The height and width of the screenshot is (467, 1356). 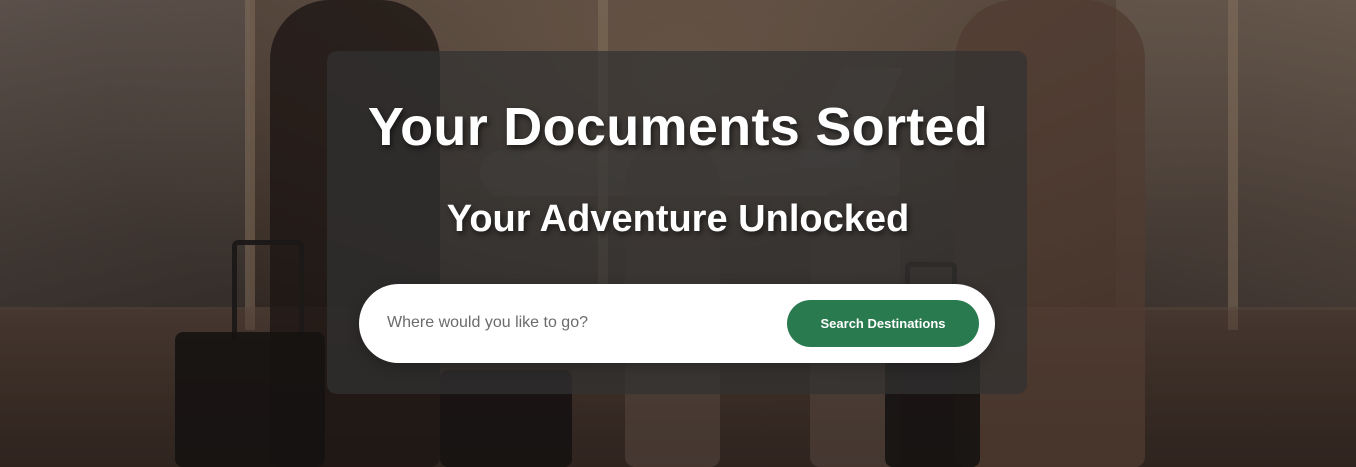 What do you see at coordinates (883, 323) in the screenshot?
I see `search-destinations-button: Search Destinations` at bounding box center [883, 323].